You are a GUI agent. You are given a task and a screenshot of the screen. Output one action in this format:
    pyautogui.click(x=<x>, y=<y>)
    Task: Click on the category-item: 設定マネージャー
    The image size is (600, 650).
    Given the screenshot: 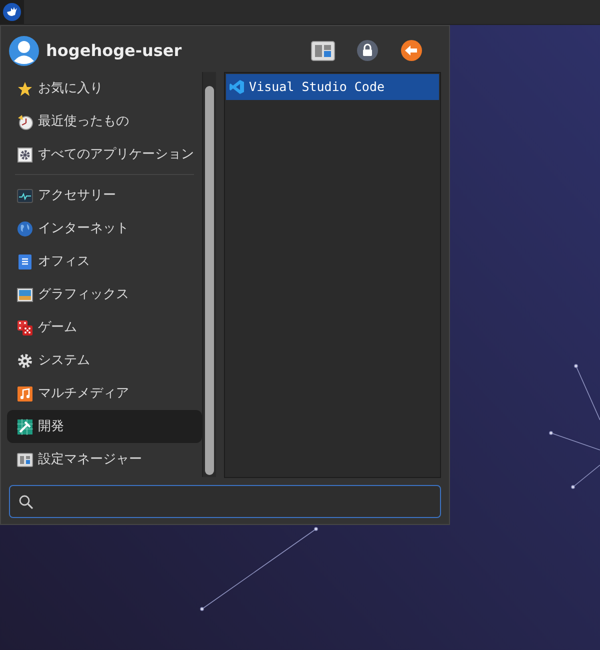 What is the action you would take?
    pyautogui.click(x=104, y=459)
    